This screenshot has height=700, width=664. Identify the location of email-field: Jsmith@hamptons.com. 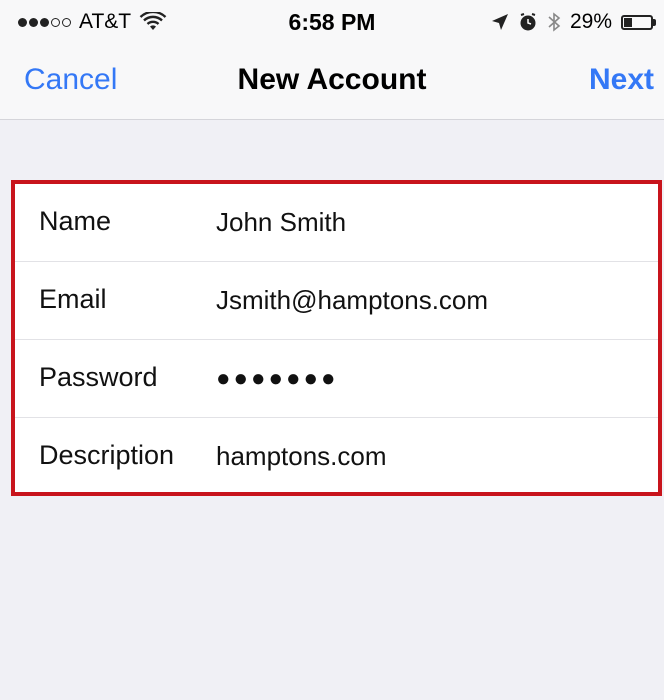
(352, 300).